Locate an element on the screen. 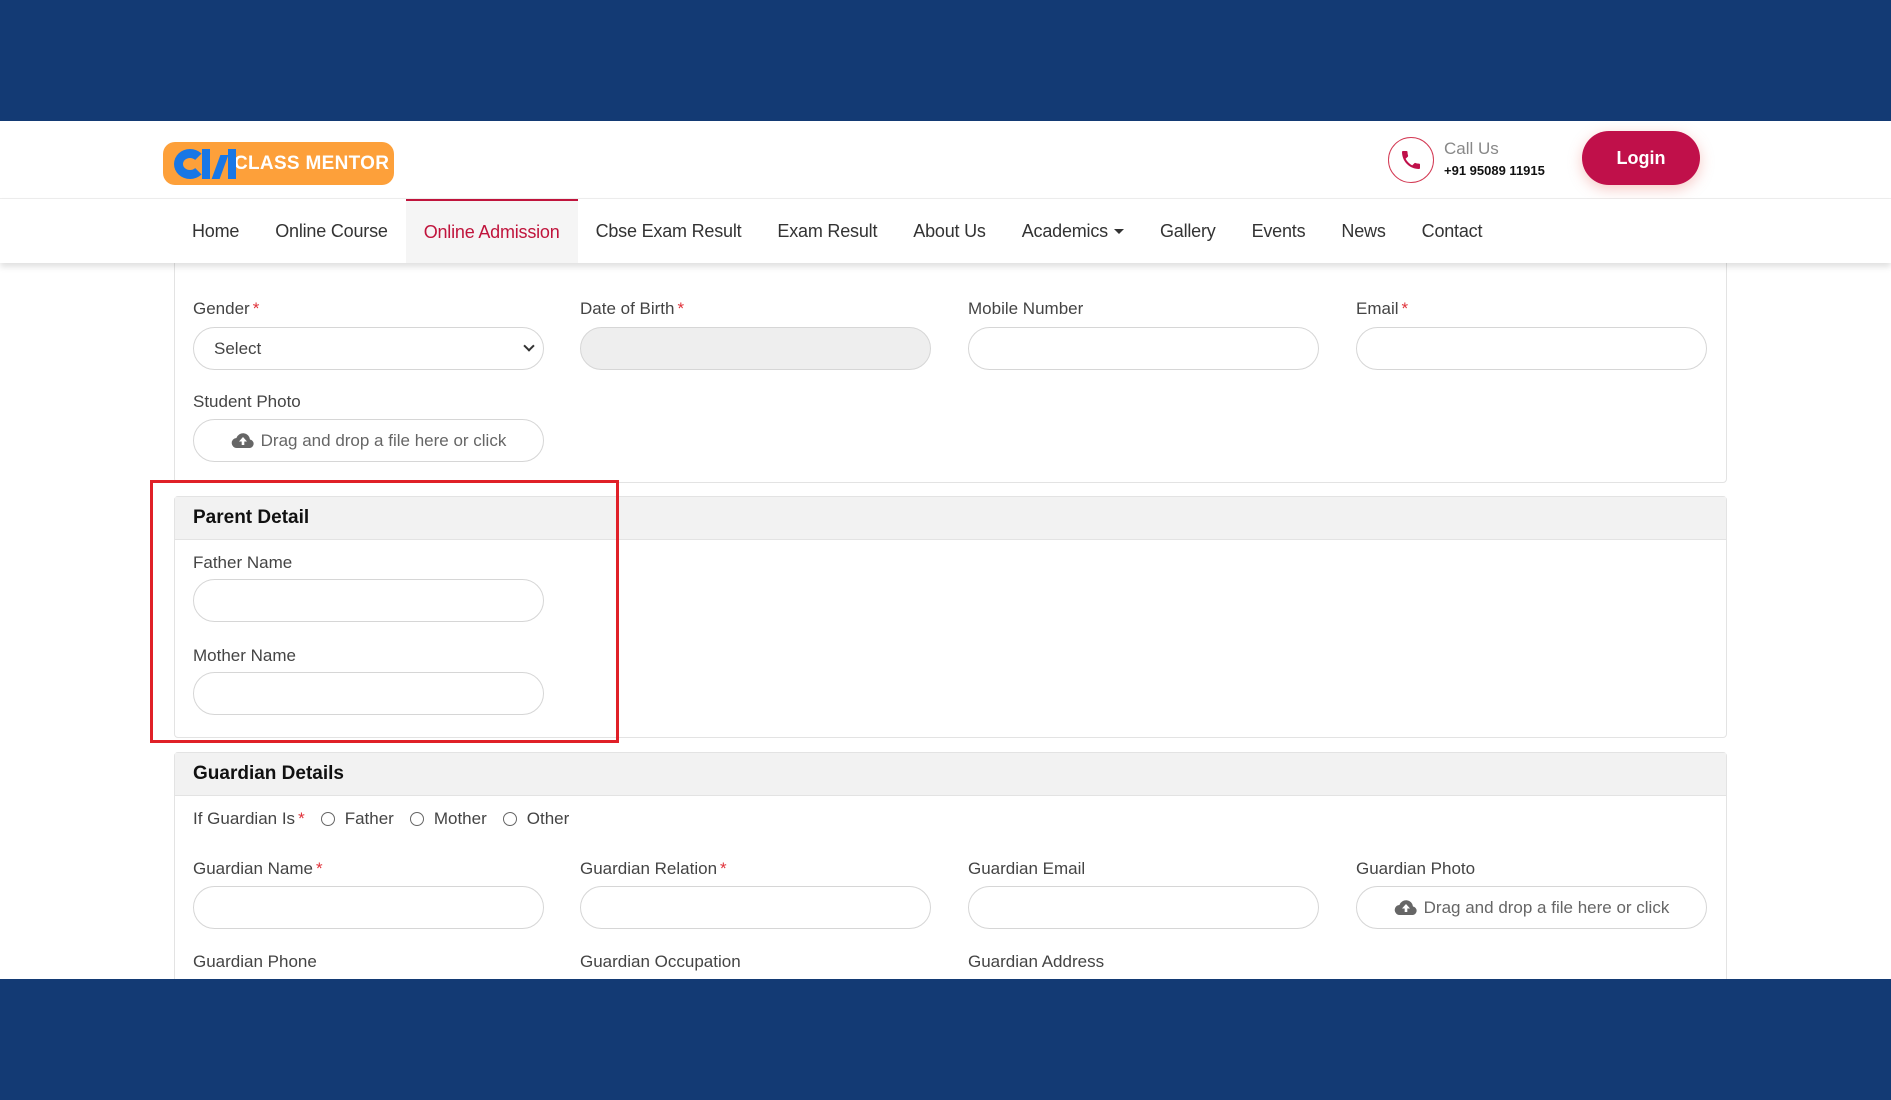  nav-item-academics: Academics is located at coordinates (1073, 231).